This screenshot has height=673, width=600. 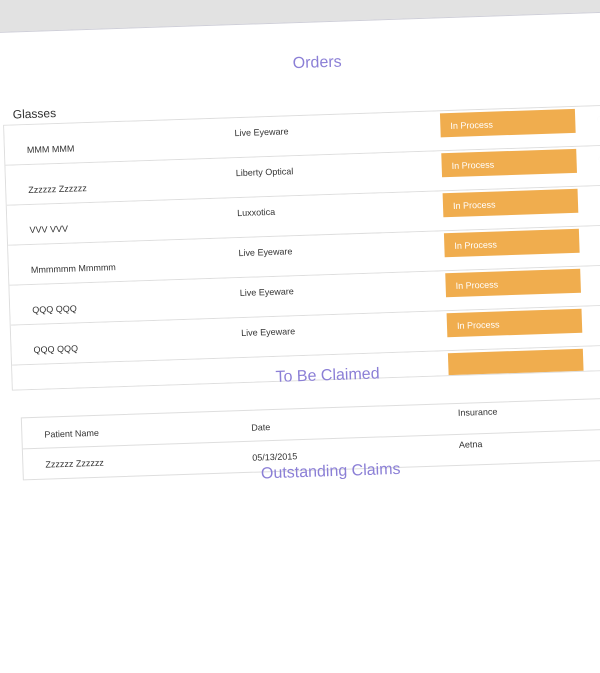 What do you see at coordinates (57, 189) in the screenshot?
I see `order-patient-name: Zzzzzz Zzzzzz` at bounding box center [57, 189].